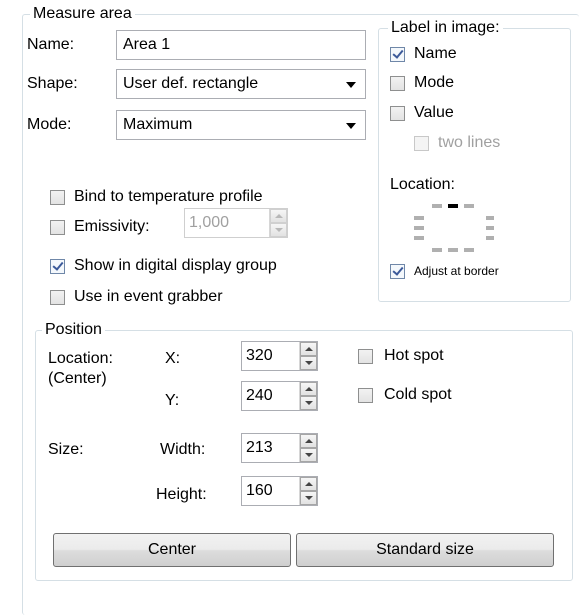  What do you see at coordinates (456, 271) in the screenshot?
I see `adjust-at-border-text: Adjust at border` at bounding box center [456, 271].